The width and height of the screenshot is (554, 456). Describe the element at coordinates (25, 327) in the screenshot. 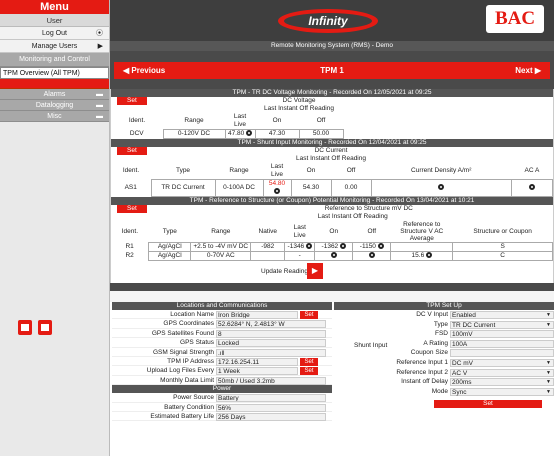

I see `print-icon` at that location.